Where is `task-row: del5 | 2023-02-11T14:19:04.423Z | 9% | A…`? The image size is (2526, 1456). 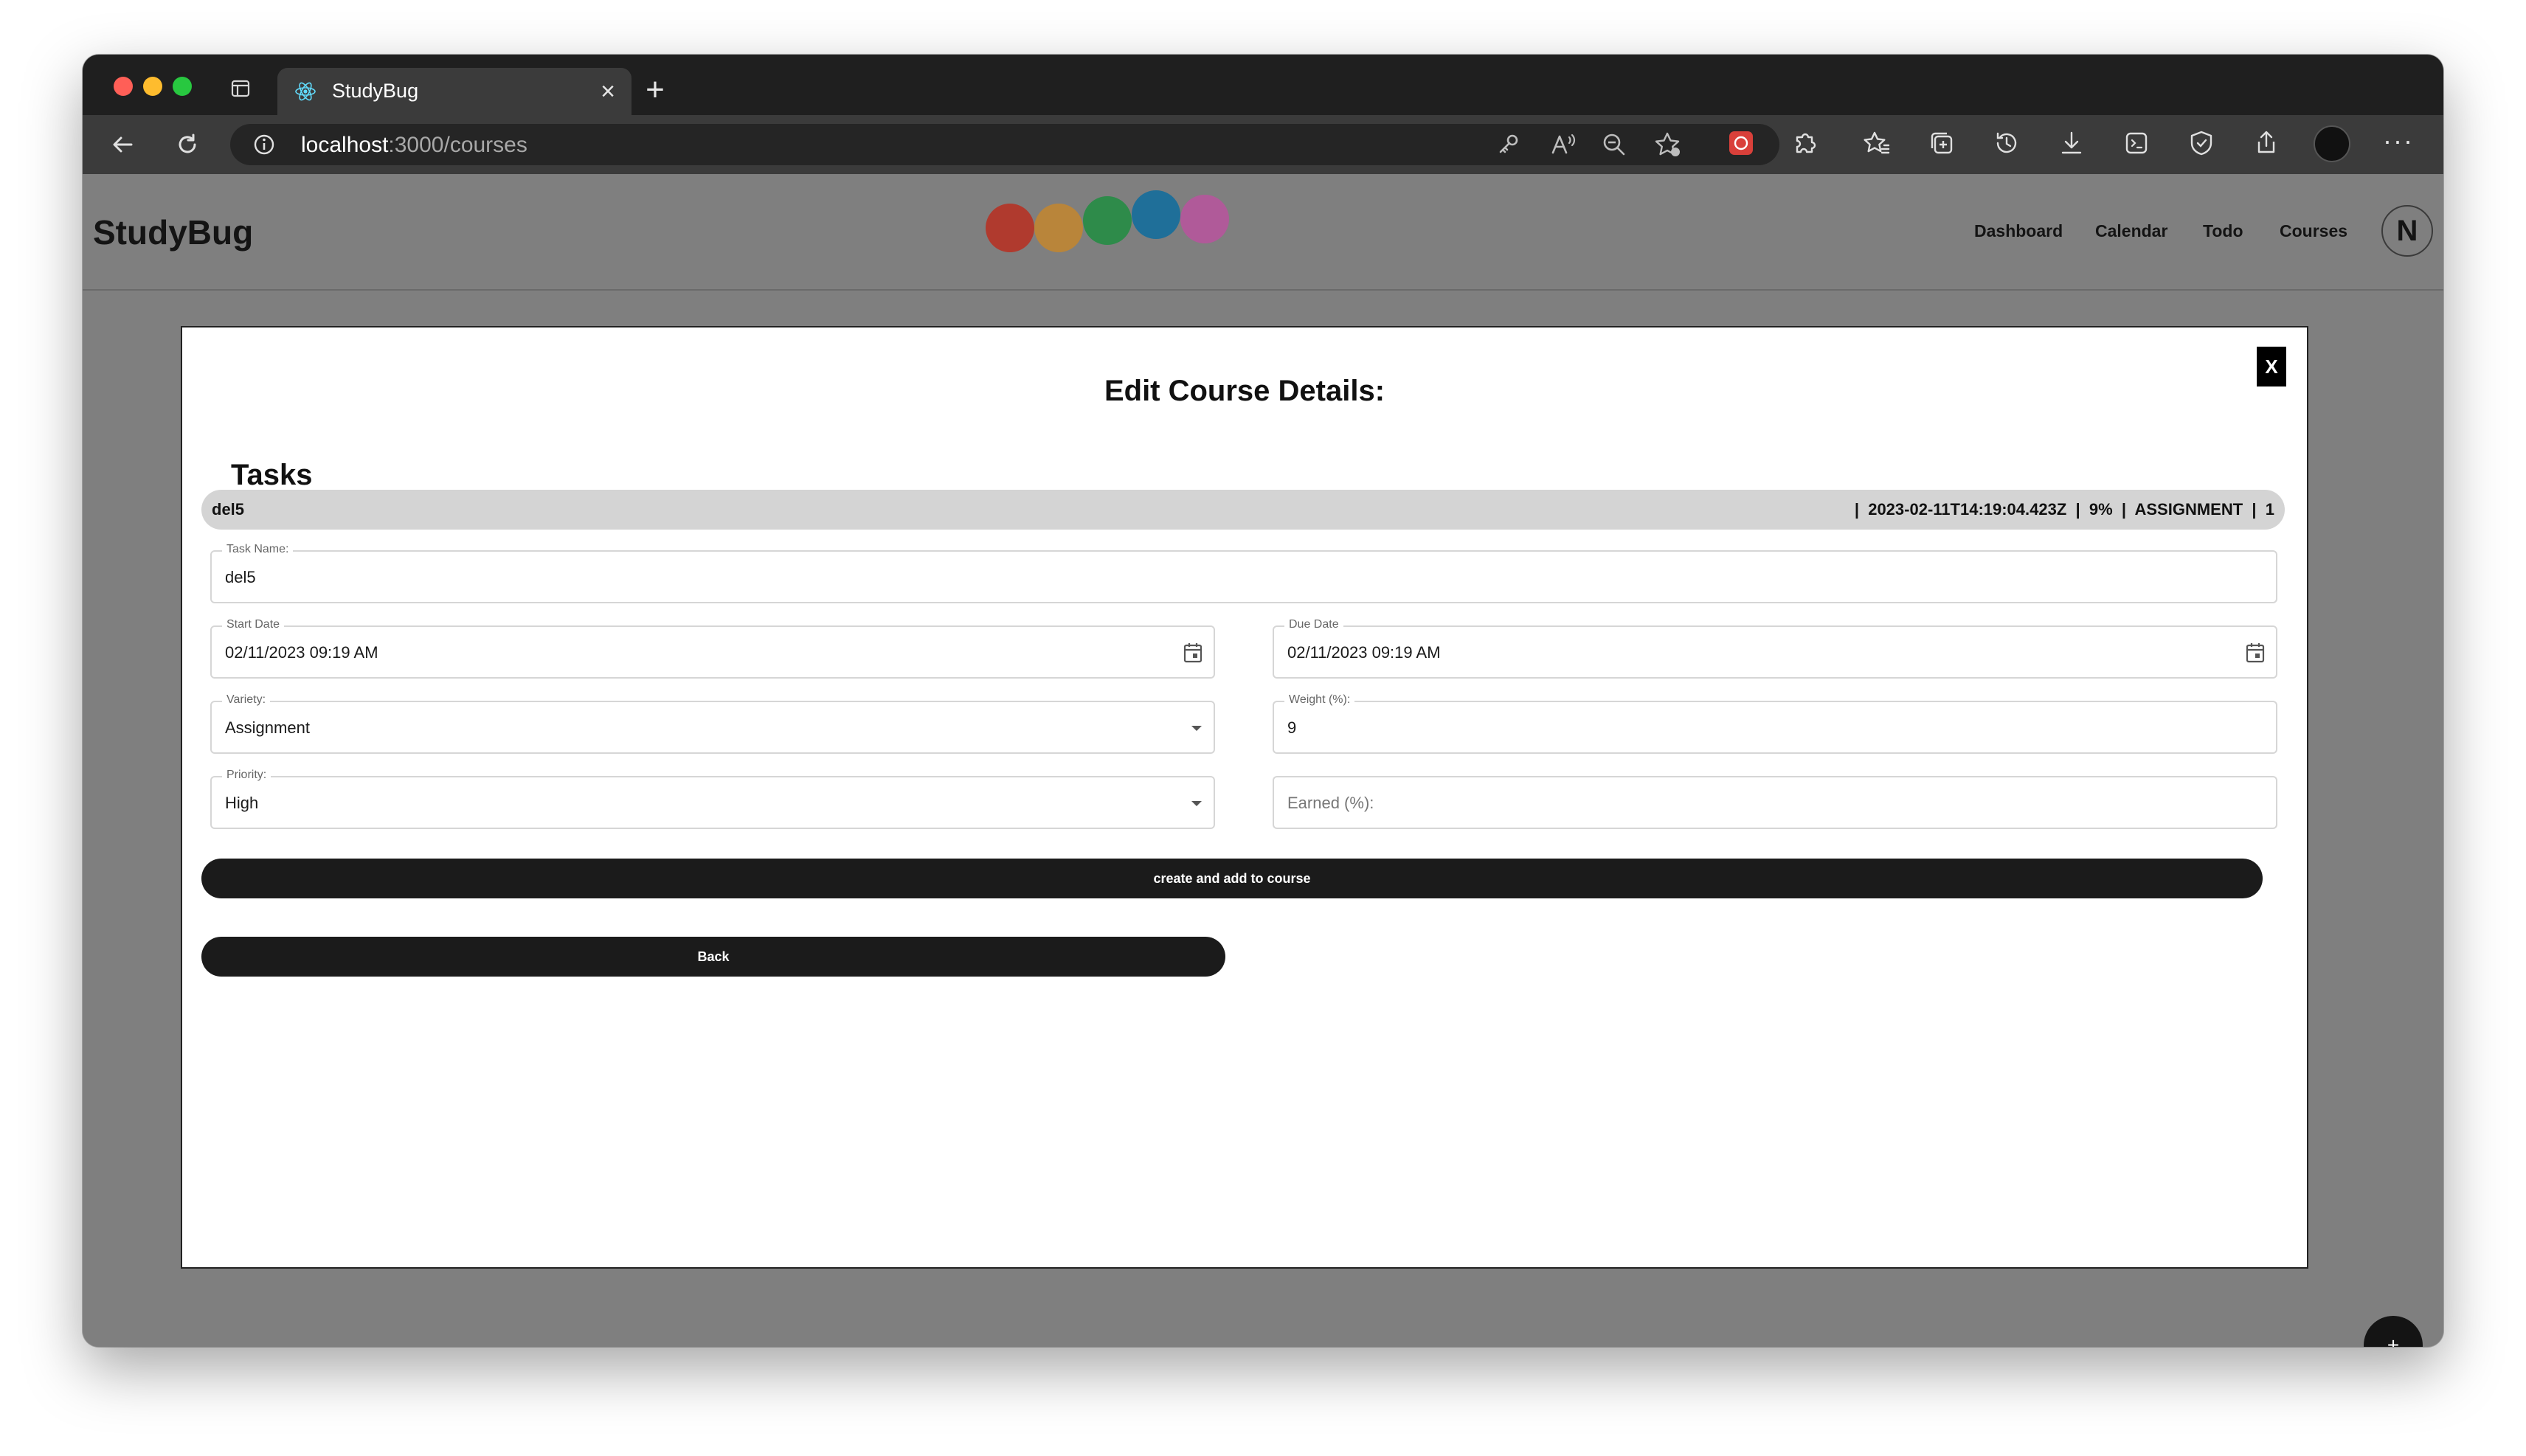 task-row: del5 | 2023-02-11T14:19:04.423Z | 9% | A… is located at coordinates (1243, 510).